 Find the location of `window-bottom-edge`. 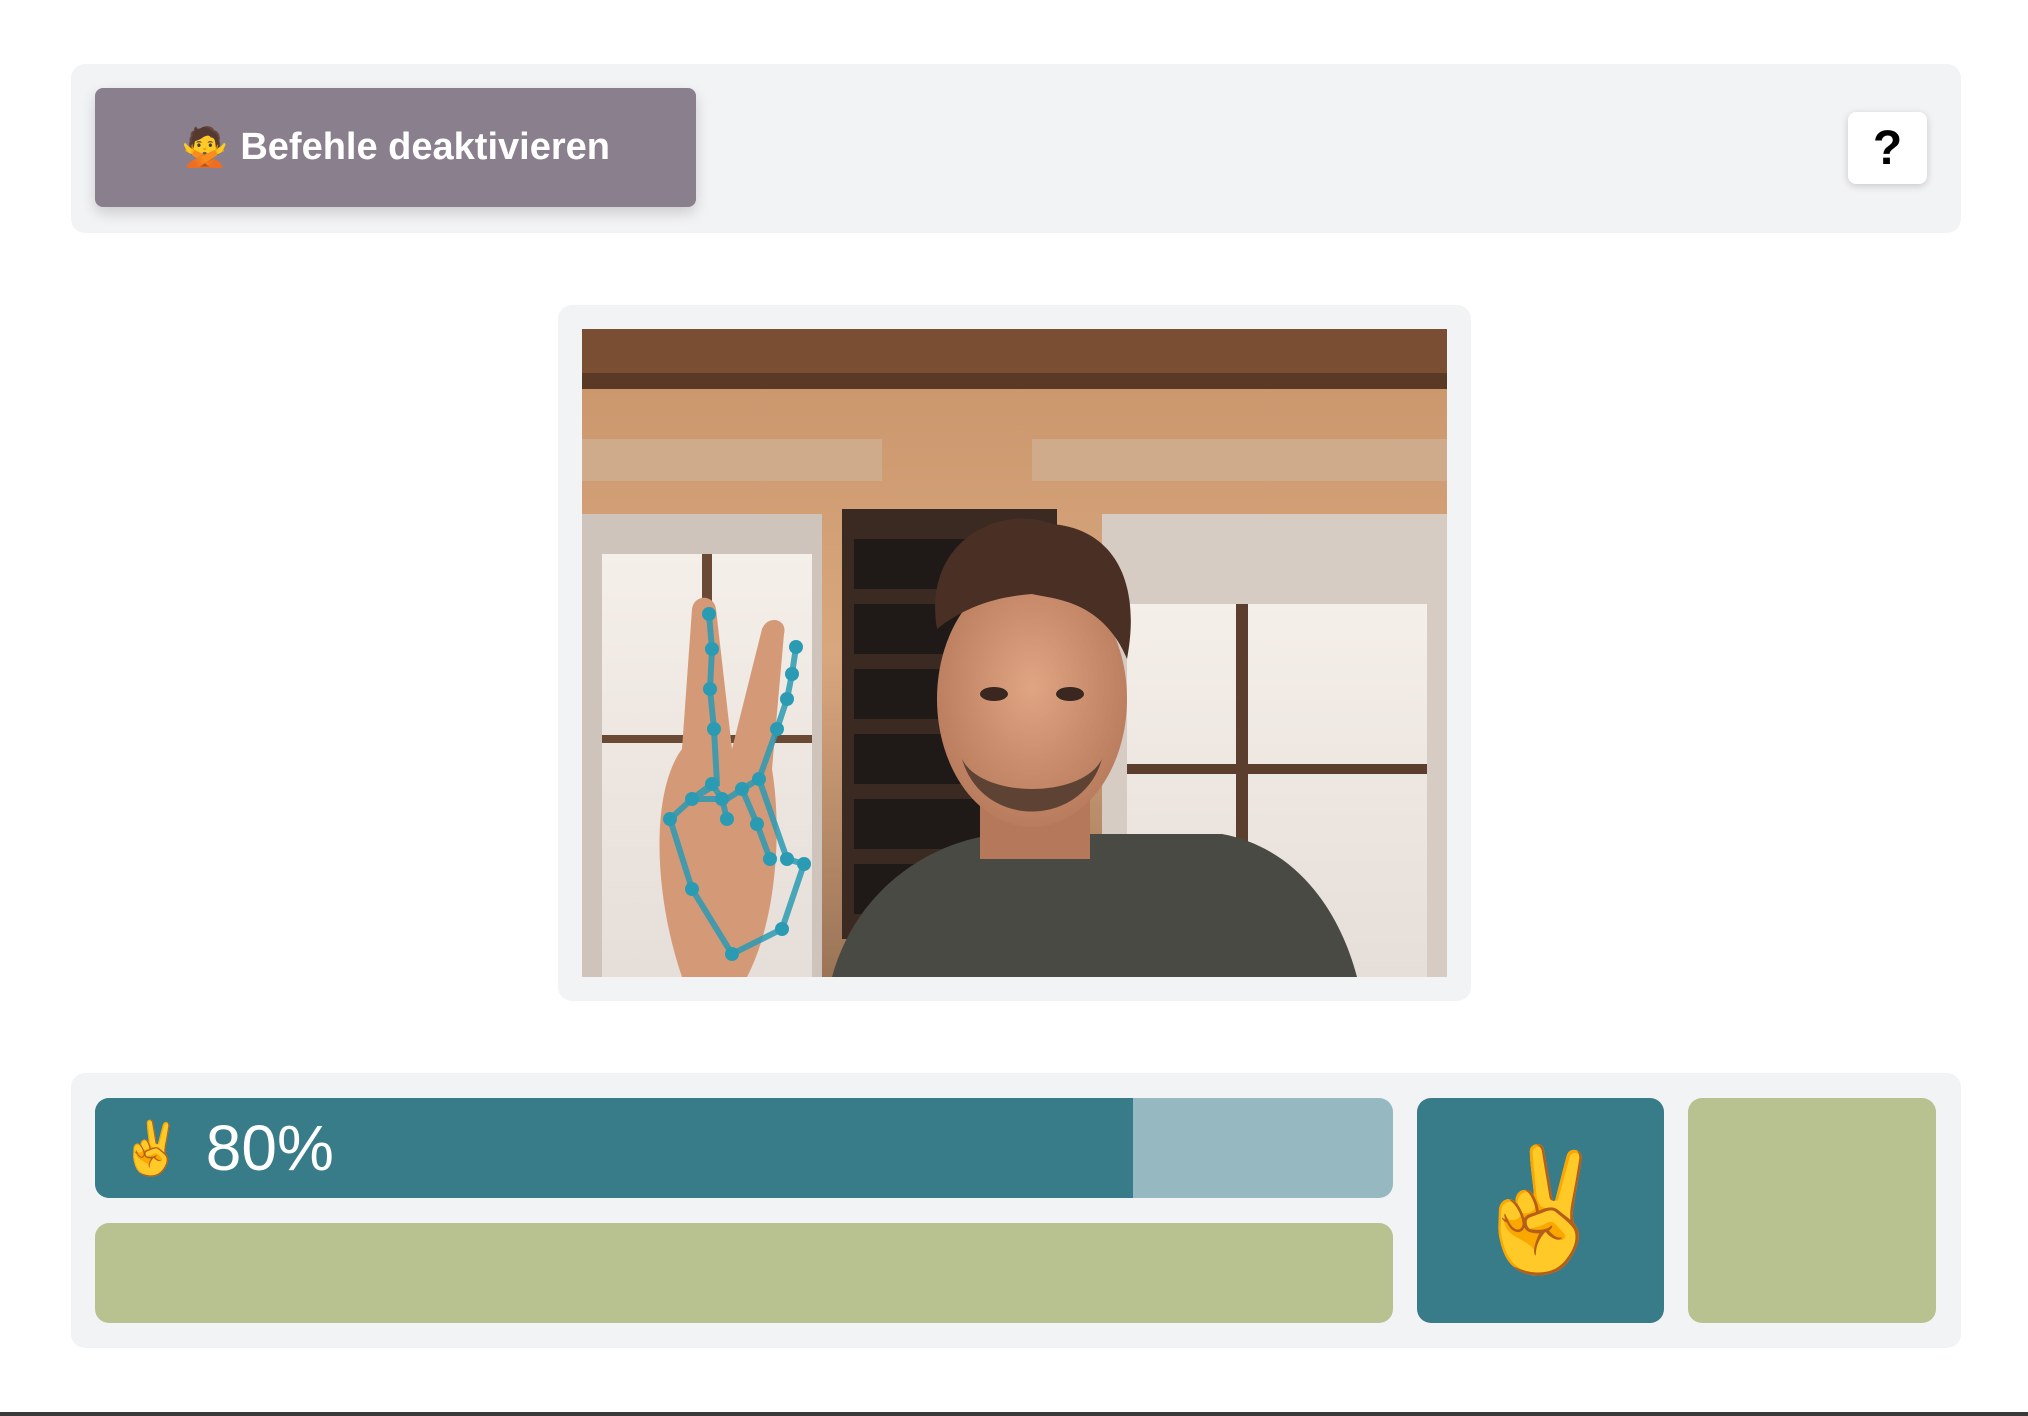

window-bottom-edge is located at coordinates (1014, 1414).